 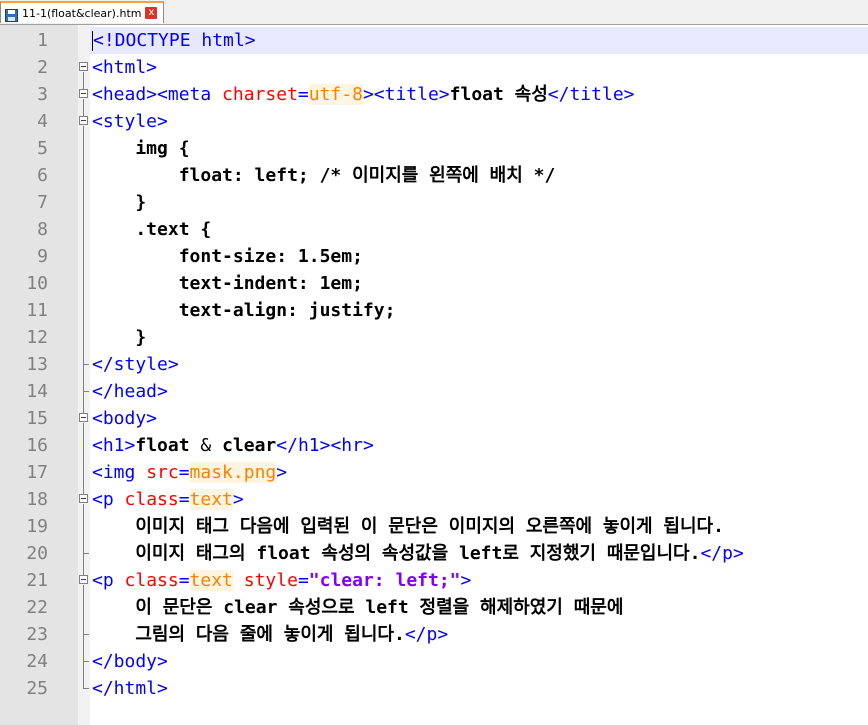 I want to click on tab-bar: 11-1(float&clear).htm x, so click(x=434, y=12).